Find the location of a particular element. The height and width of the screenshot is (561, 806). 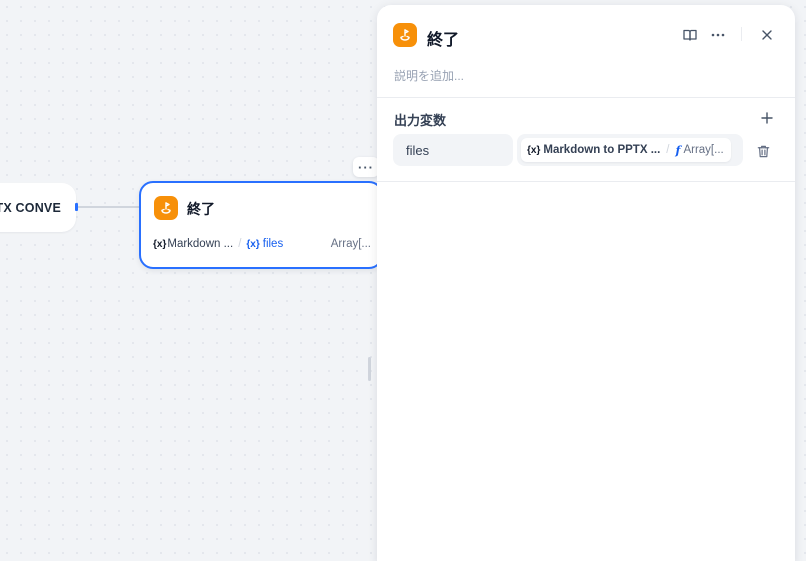

delete-output-button is located at coordinates (763, 151).